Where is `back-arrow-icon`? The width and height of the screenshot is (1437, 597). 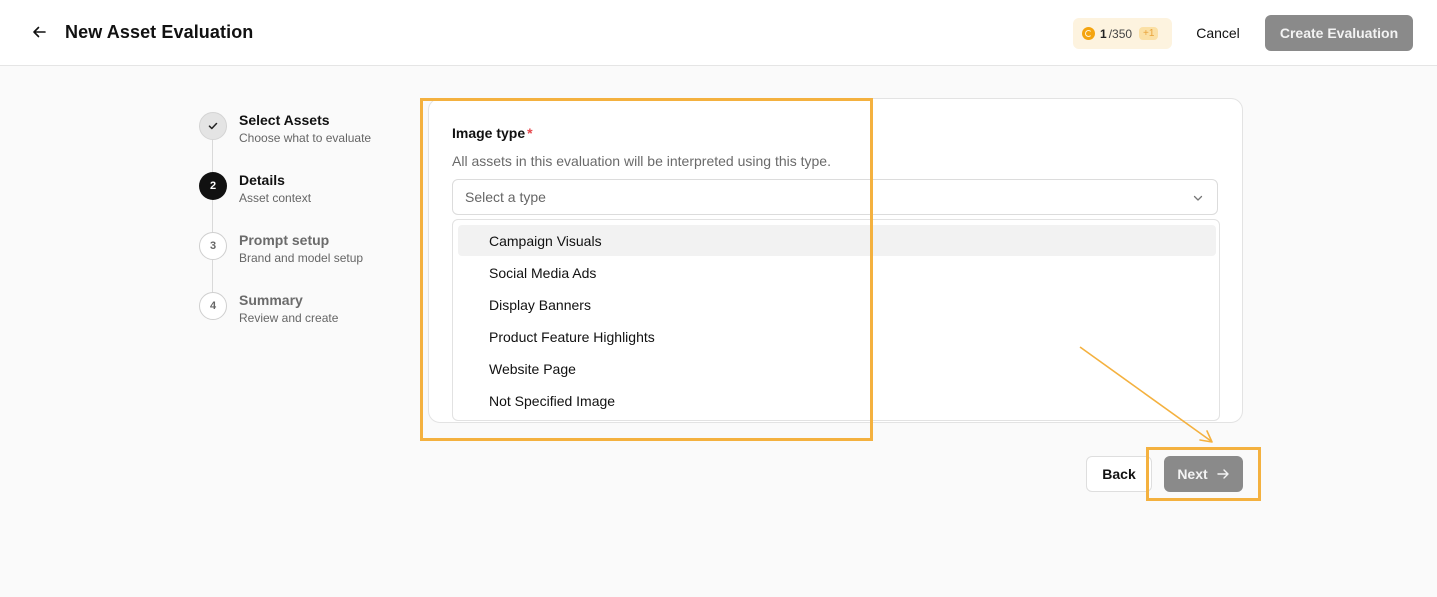 back-arrow-icon is located at coordinates (39, 32).